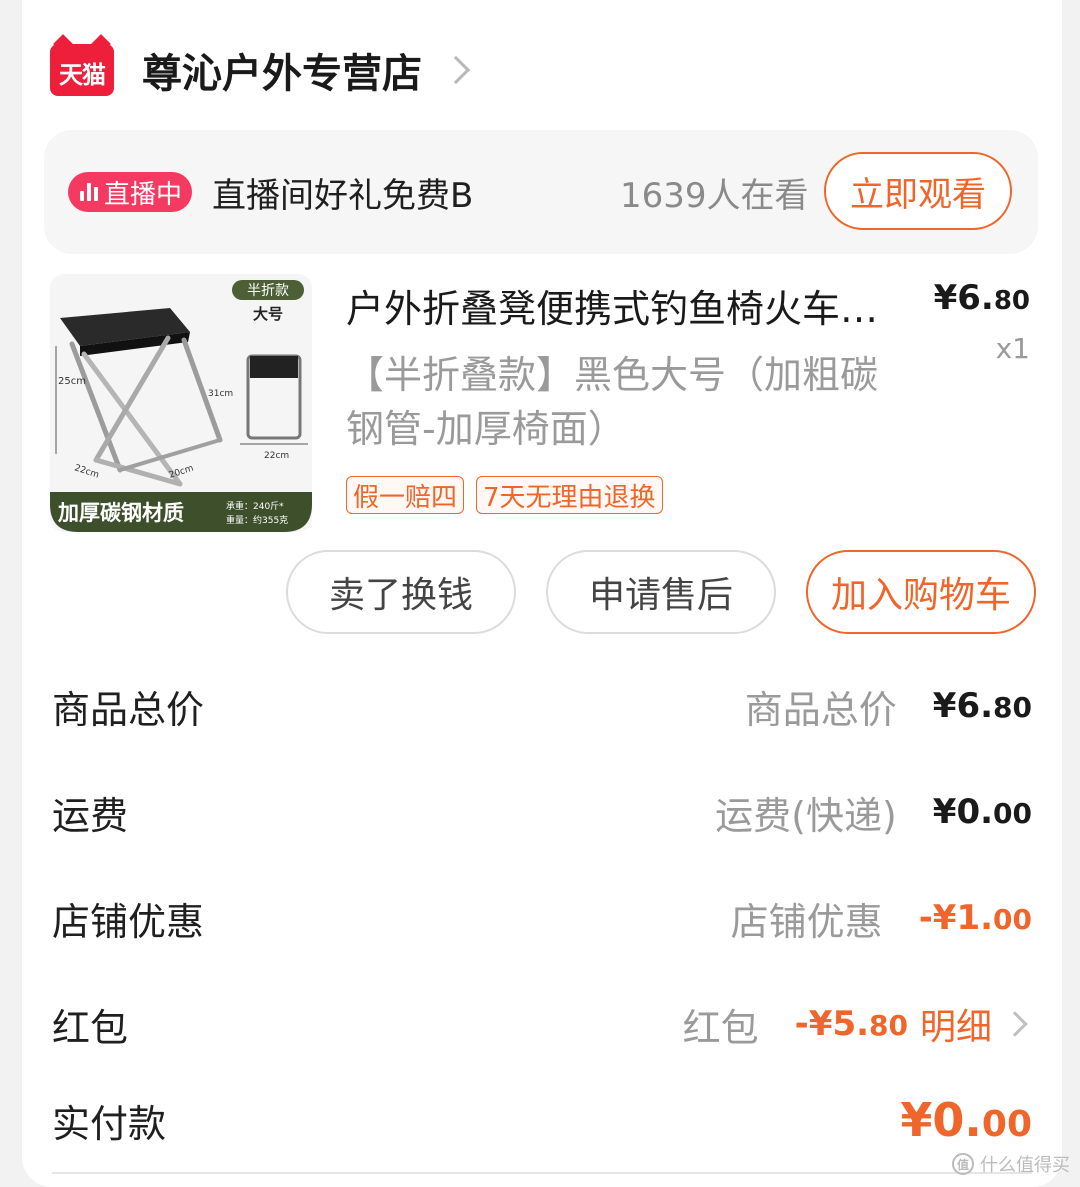 This screenshot has width=1080, height=1187. What do you see at coordinates (975, 918) in the screenshot?
I see `summary-value: -¥1.00` at bounding box center [975, 918].